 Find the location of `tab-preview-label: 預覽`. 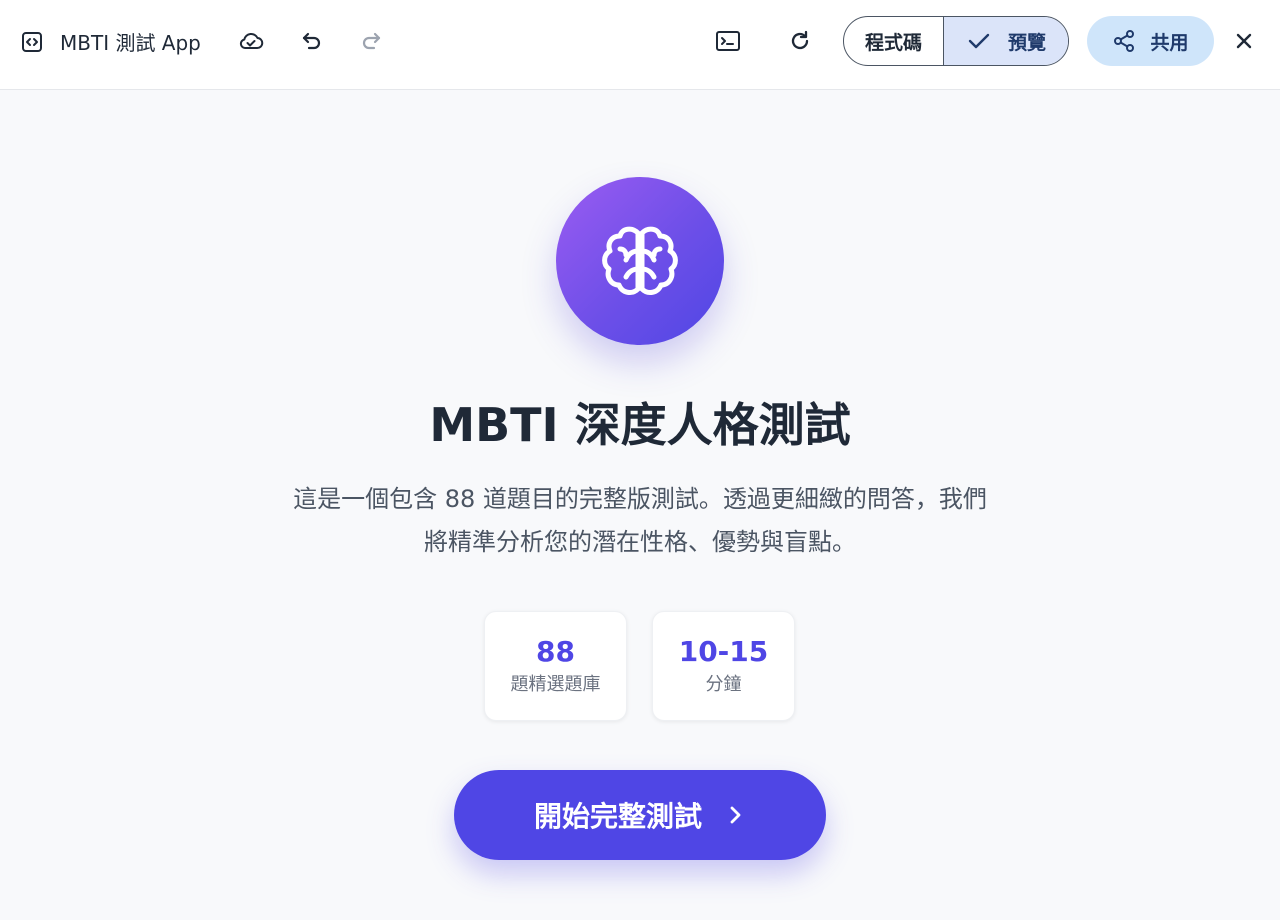

tab-preview-label: 預覽 is located at coordinates (1026, 42).